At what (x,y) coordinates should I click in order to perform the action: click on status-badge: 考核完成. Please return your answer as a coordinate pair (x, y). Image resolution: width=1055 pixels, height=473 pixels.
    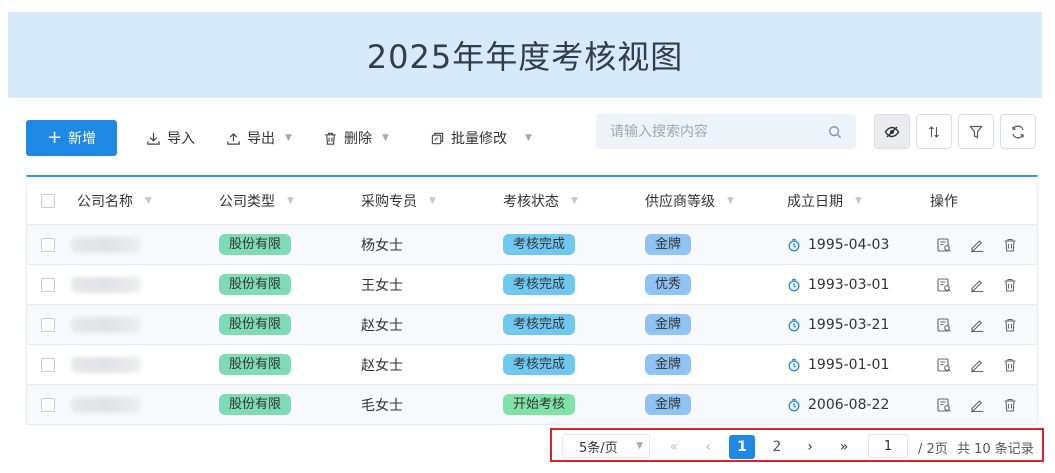
    Looking at the image, I should click on (539, 364).